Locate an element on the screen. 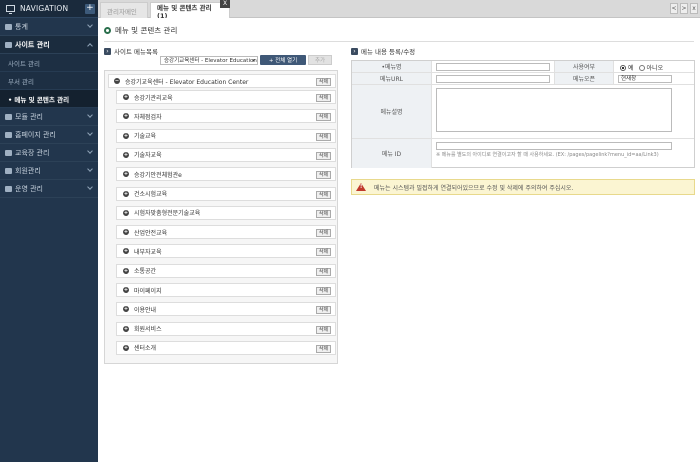 Image resolution: width=700 pixels, height=462 pixels. menu-operation: 운영 관리 is located at coordinates (49, 189).